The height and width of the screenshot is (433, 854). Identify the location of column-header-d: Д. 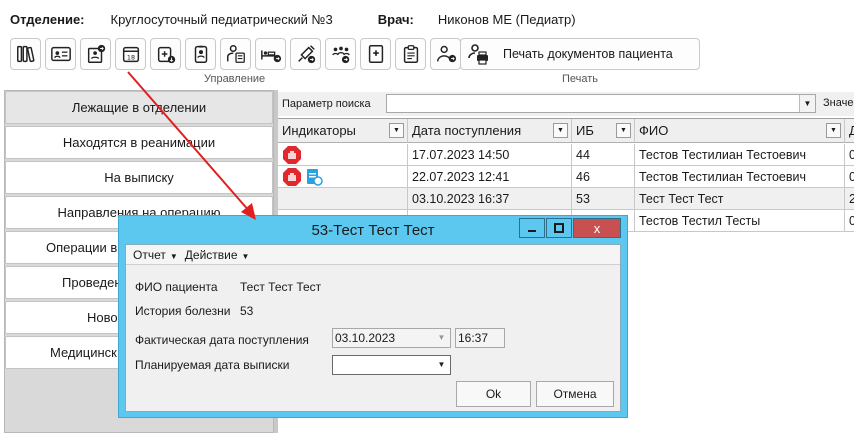
(849, 131).